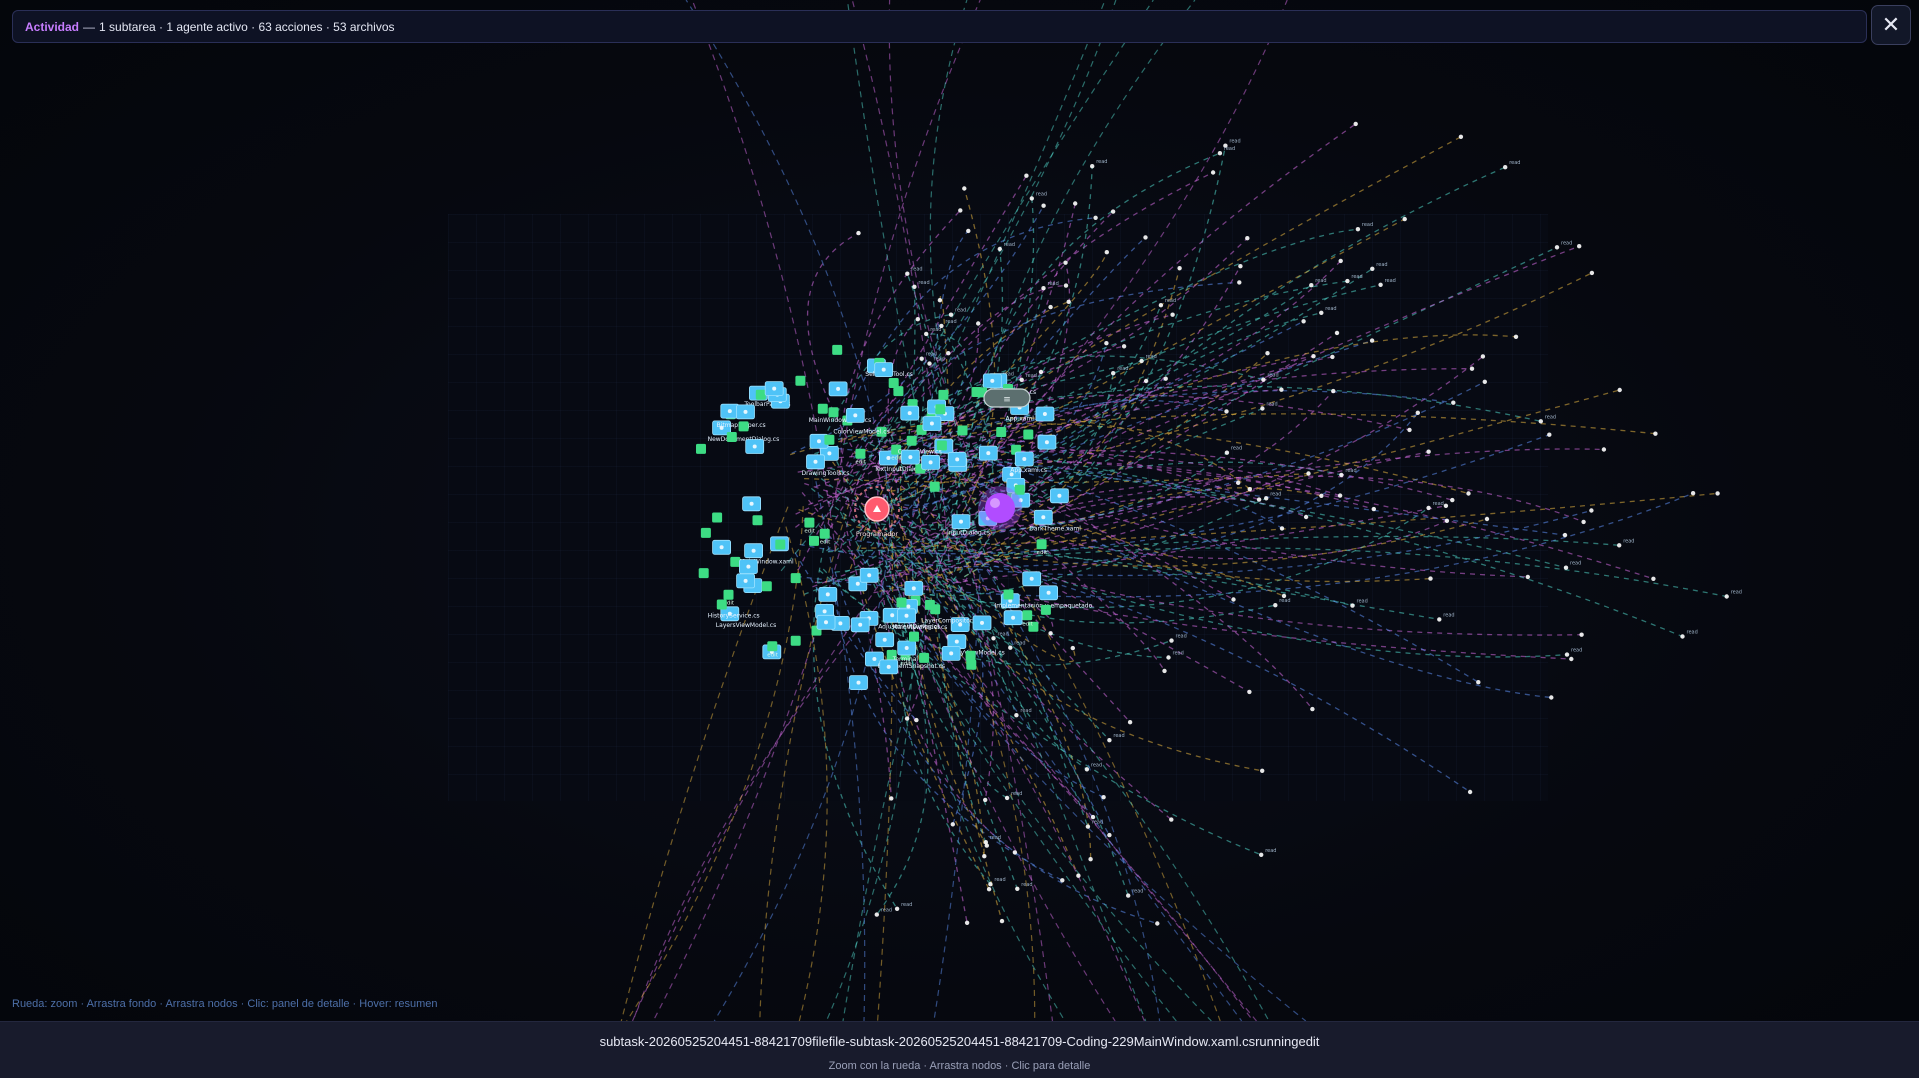 This screenshot has height=1078, width=1919. I want to click on subtask-node, so click(1000, 508).